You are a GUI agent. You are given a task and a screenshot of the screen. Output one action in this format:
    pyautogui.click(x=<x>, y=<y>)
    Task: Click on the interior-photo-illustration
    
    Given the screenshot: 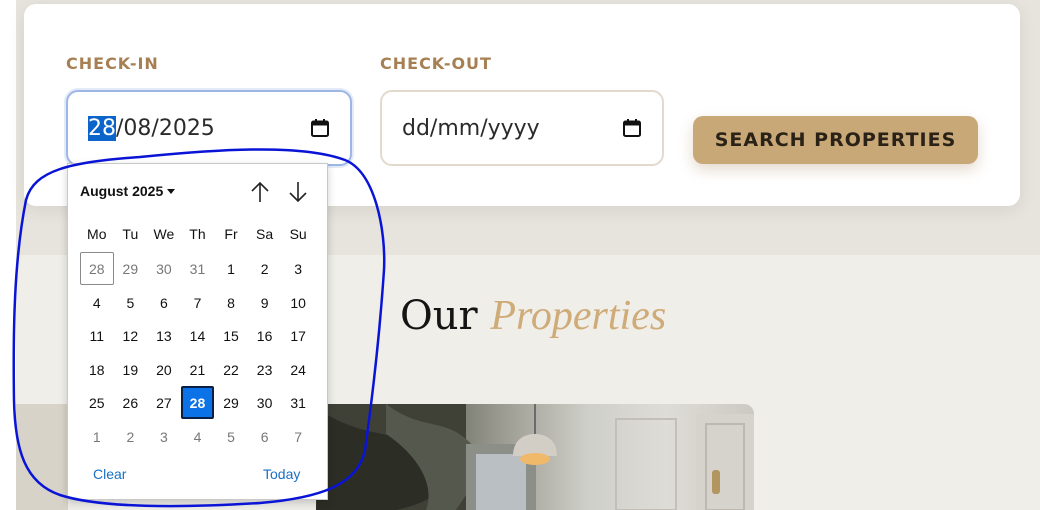 What is the action you would take?
    pyautogui.click(x=535, y=457)
    